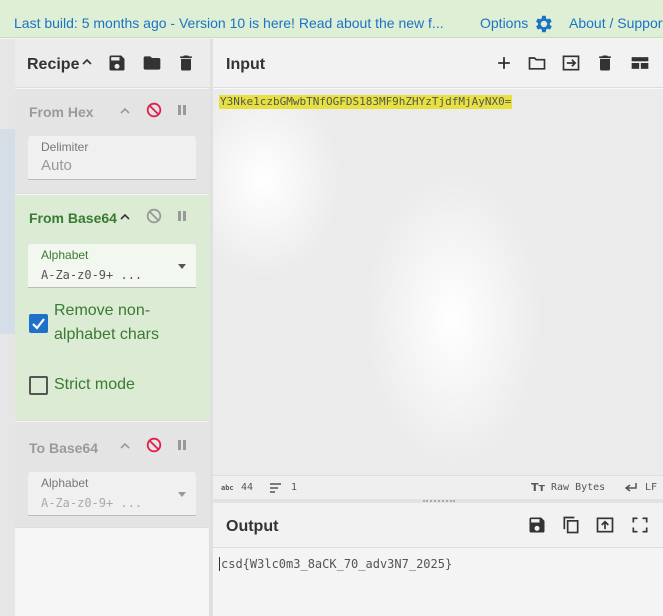 The height and width of the screenshot is (616, 663). Describe the element at coordinates (630, 487) in the screenshot. I see `return-icon` at that location.